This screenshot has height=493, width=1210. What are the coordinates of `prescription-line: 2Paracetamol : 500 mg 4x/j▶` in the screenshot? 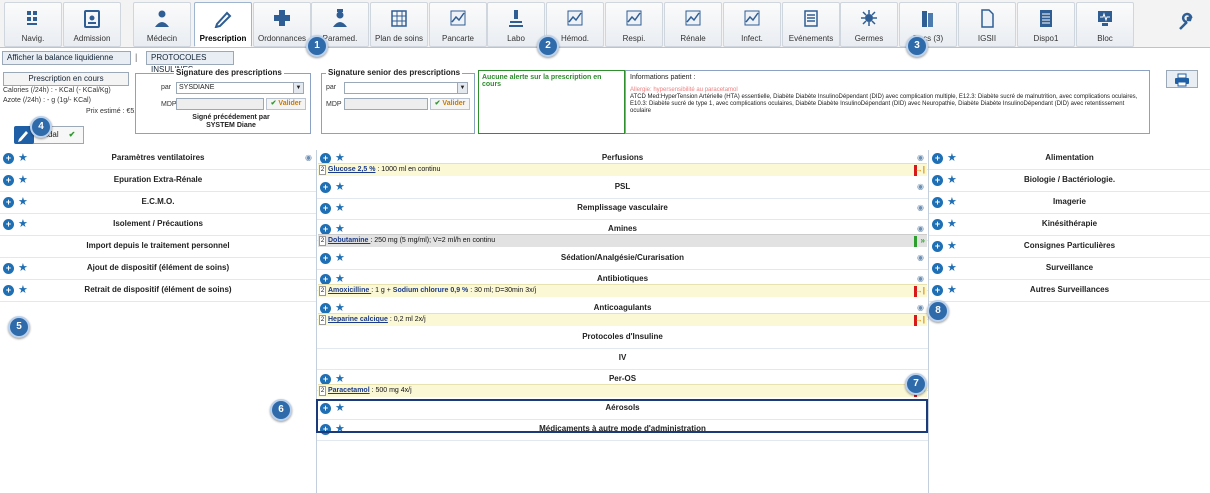 It's located at (622, 390).